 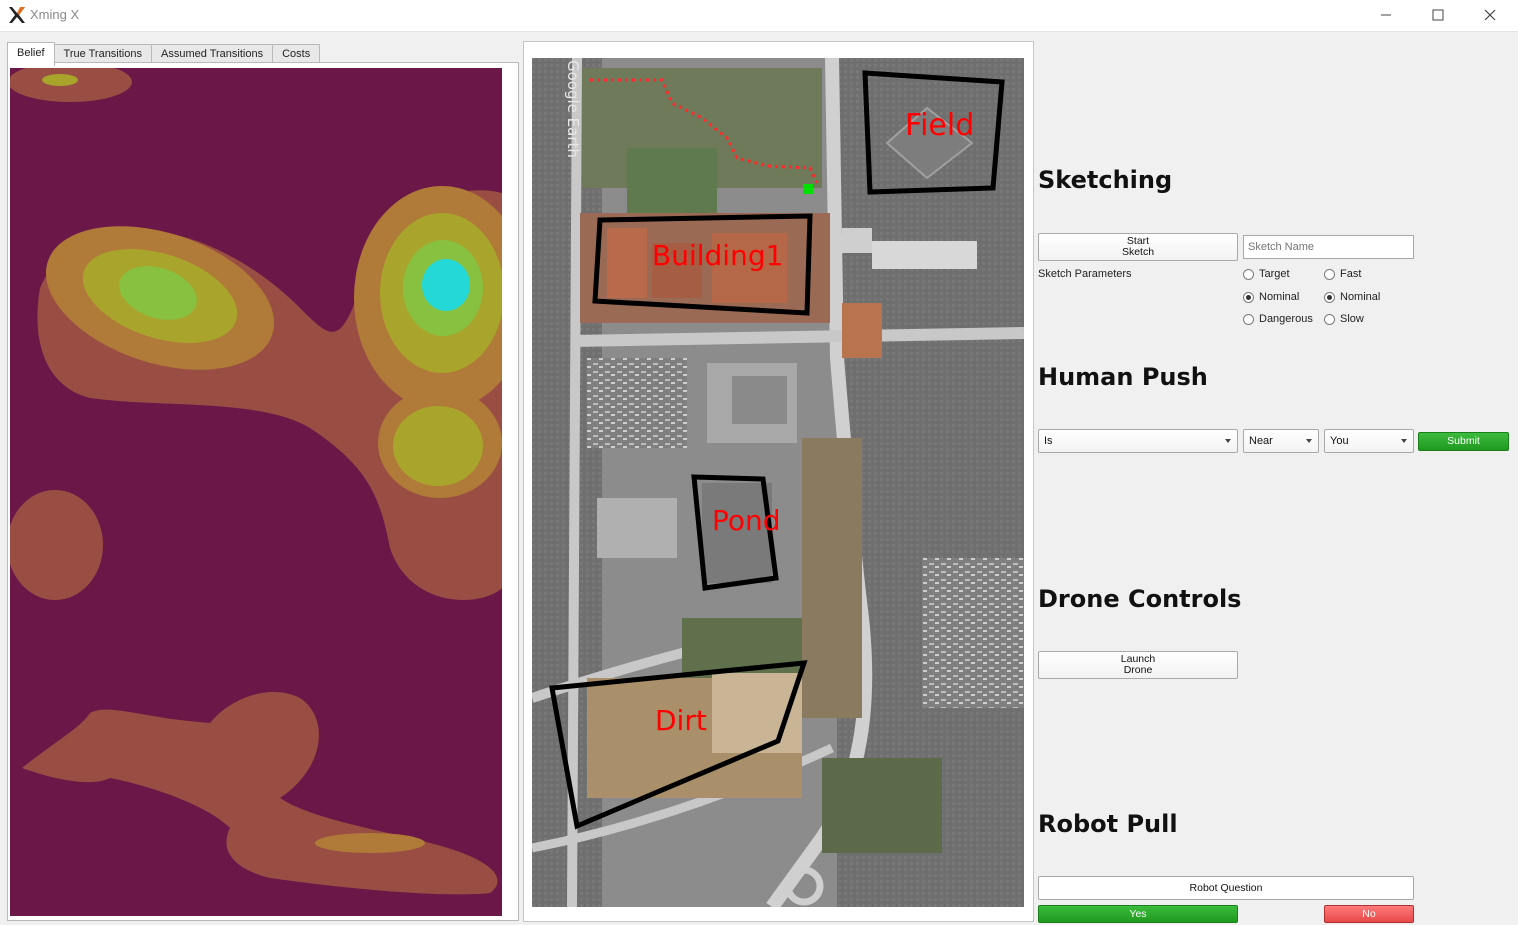 I want to click on minimize-icon, so click(x=1386, y=15).